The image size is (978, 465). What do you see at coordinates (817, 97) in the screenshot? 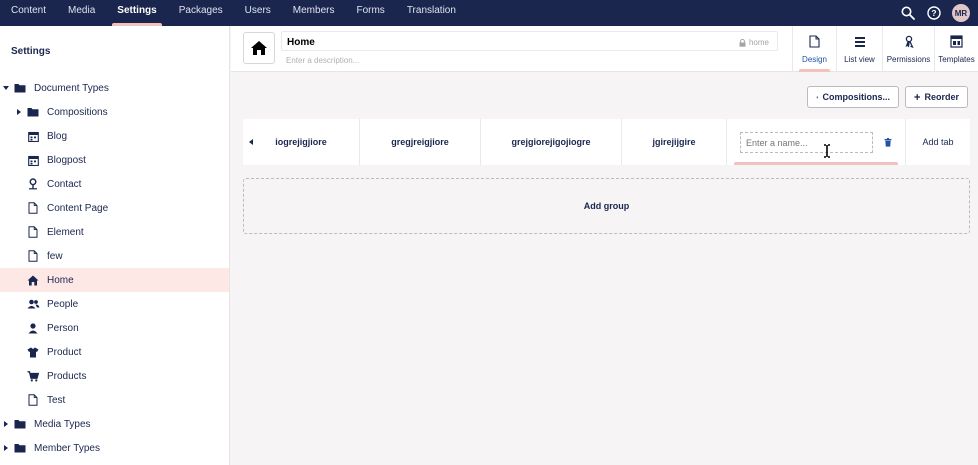
I see `compositions-icon` at bounding box center [817, 97].